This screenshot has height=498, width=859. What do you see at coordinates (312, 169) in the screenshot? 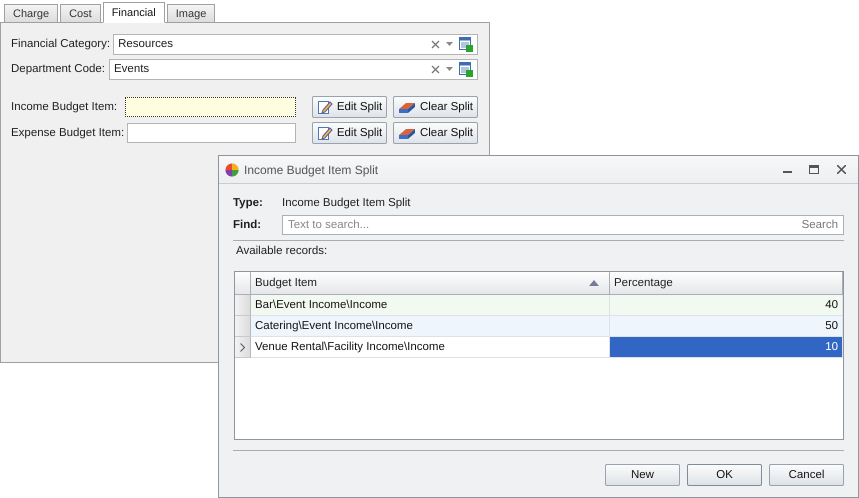
I see `window-title: Income Budget Item Split` at bounding box center [312, 169].